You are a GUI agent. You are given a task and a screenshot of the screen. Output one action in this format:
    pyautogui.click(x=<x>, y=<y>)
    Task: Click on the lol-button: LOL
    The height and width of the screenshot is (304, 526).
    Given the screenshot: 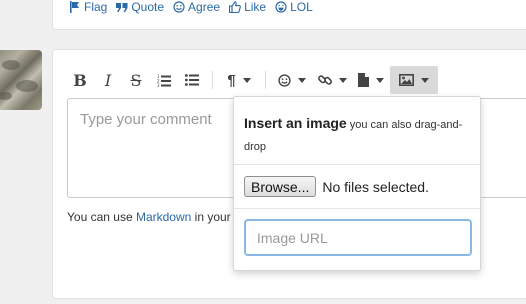 What is the action you would take?
    pyautogui.click(x=294, y=7)
    